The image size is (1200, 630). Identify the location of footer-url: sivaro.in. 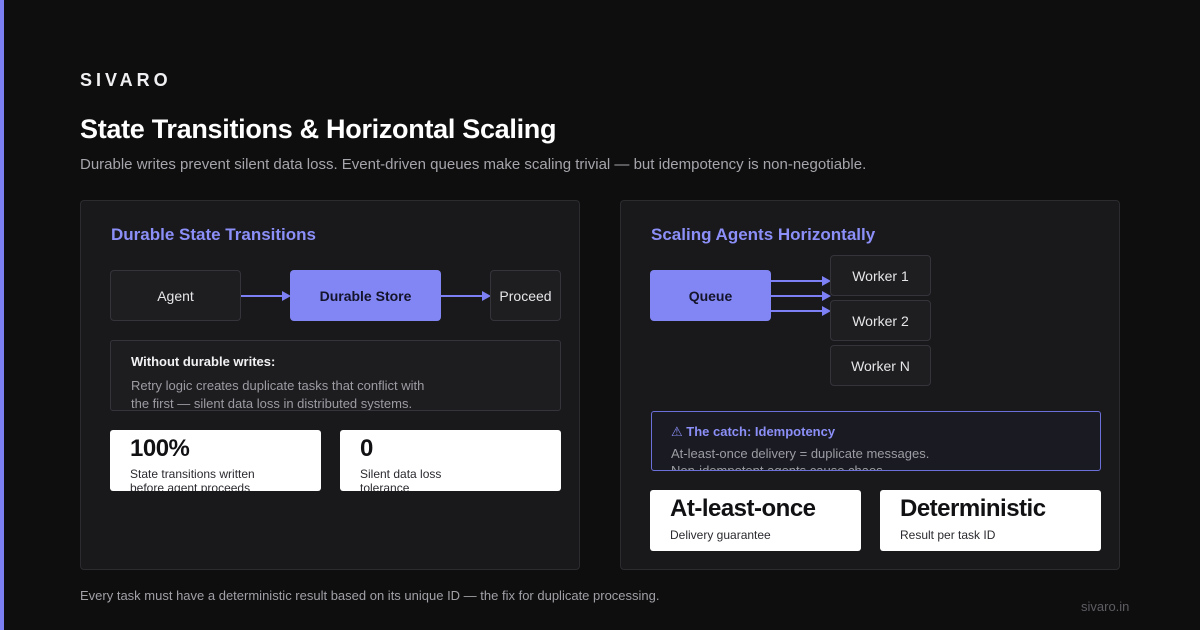
(1105, 606).